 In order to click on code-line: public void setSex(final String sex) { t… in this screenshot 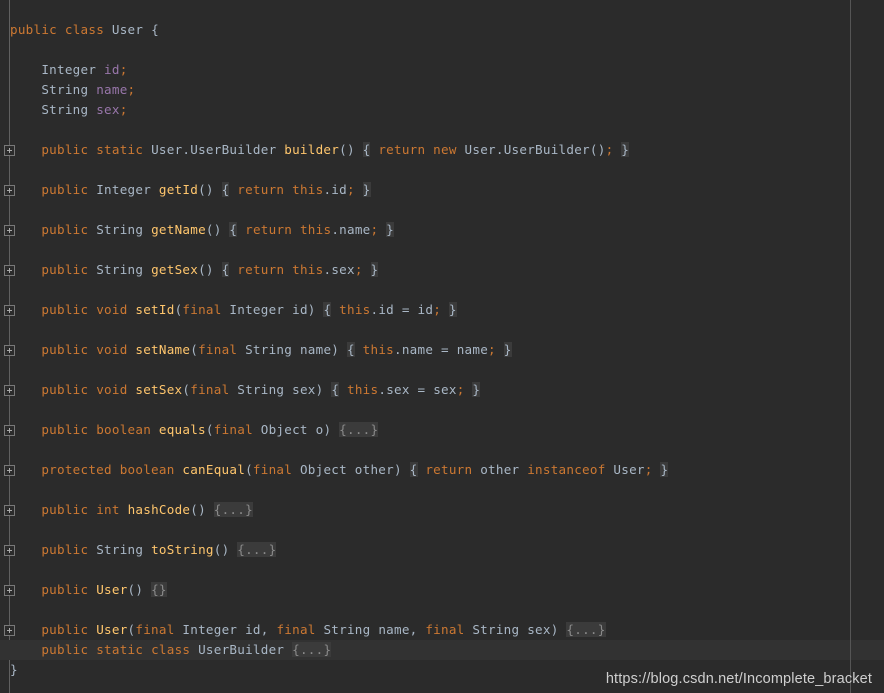, I will do `click(442, 390)`.